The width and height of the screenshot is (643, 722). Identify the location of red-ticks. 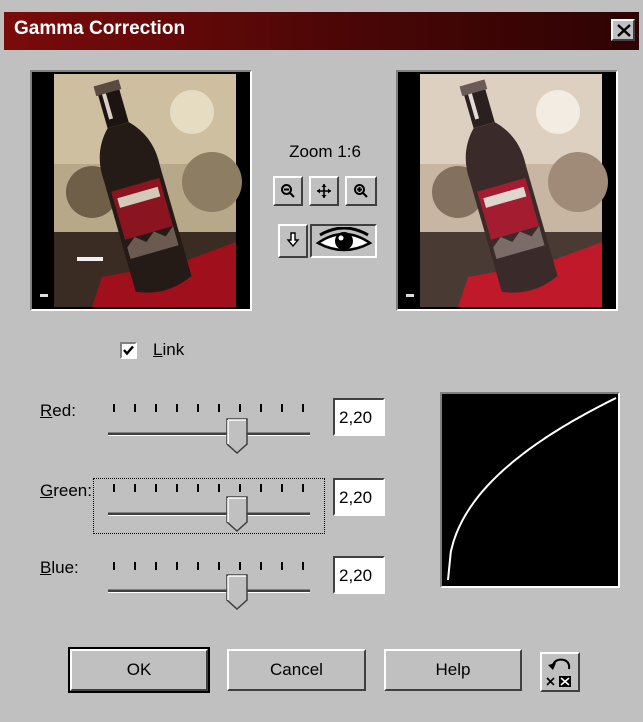
(208, 408).